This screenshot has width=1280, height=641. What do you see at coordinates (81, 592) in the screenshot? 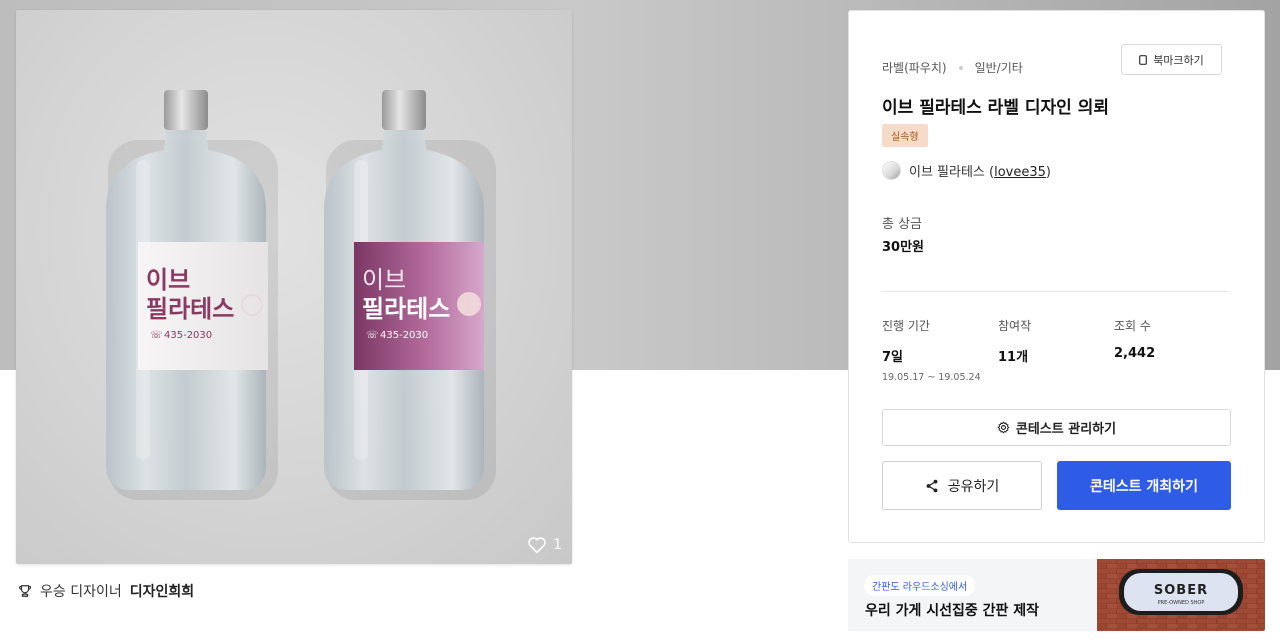
I see `winner-prefix: 우승 디자이너` at bounding box center [81, 592].